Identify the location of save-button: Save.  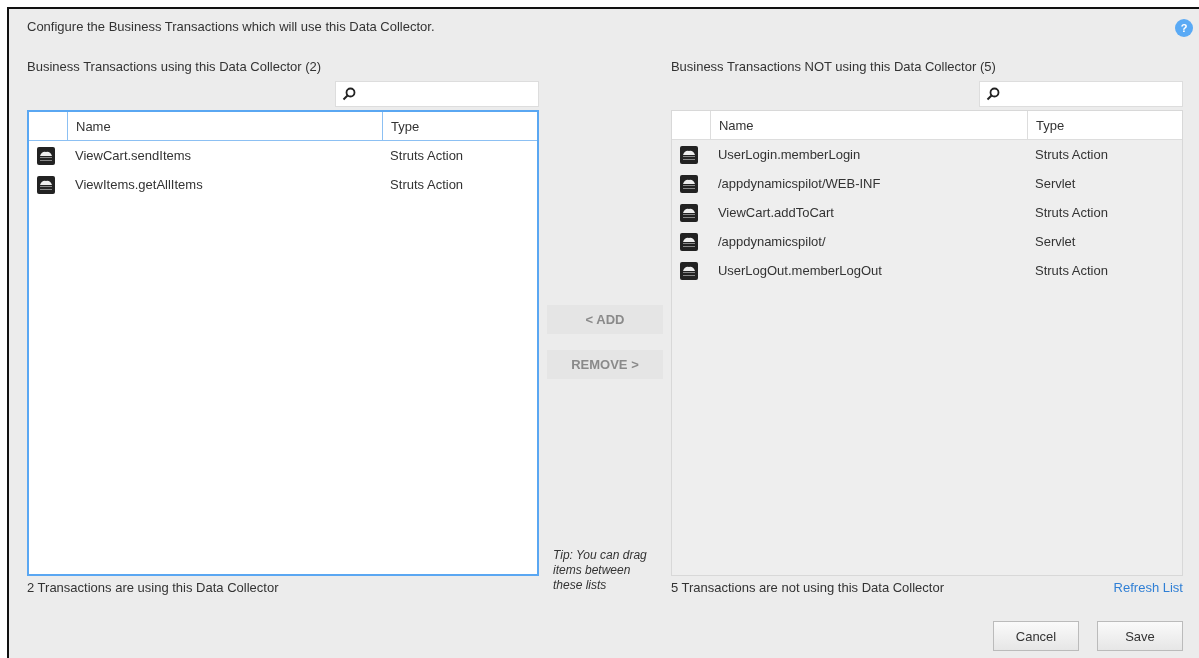
(1140, 636).